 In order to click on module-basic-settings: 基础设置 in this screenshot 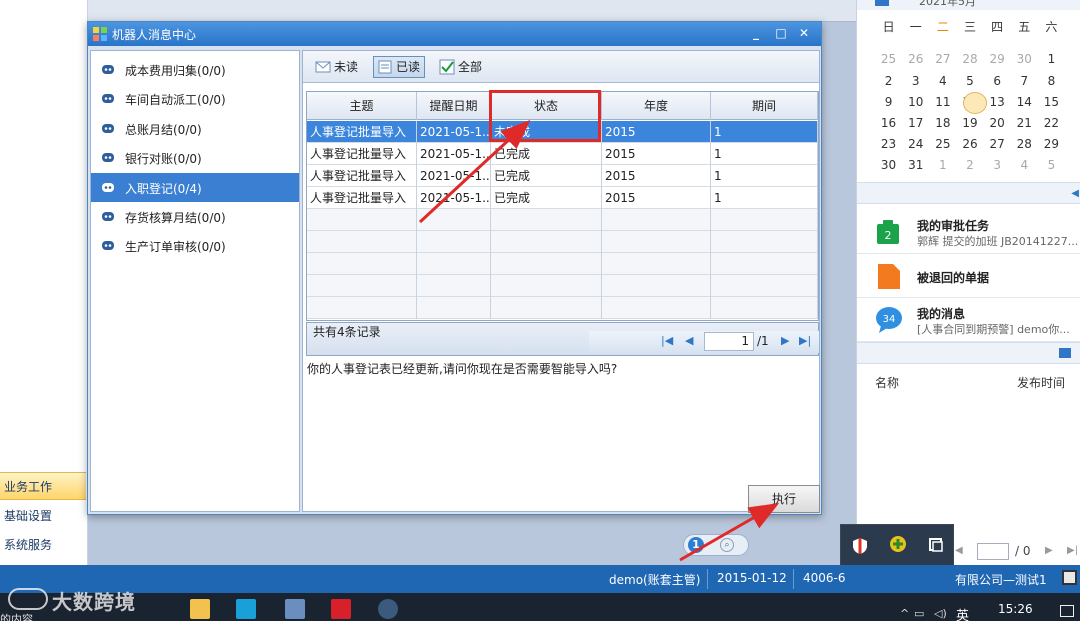, I will do `click(43, 516)`.